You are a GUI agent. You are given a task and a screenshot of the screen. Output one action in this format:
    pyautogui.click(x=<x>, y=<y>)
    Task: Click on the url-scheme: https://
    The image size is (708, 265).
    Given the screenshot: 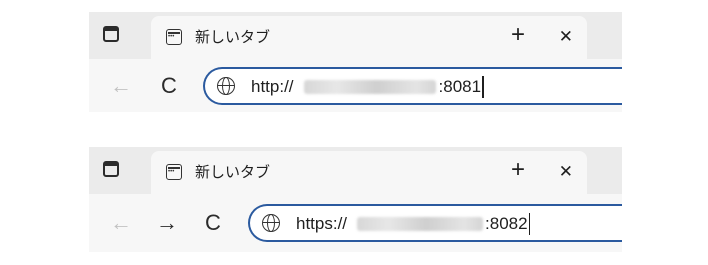 What is the action you would take?
    pyautogui.click(x=322, y=224)
    